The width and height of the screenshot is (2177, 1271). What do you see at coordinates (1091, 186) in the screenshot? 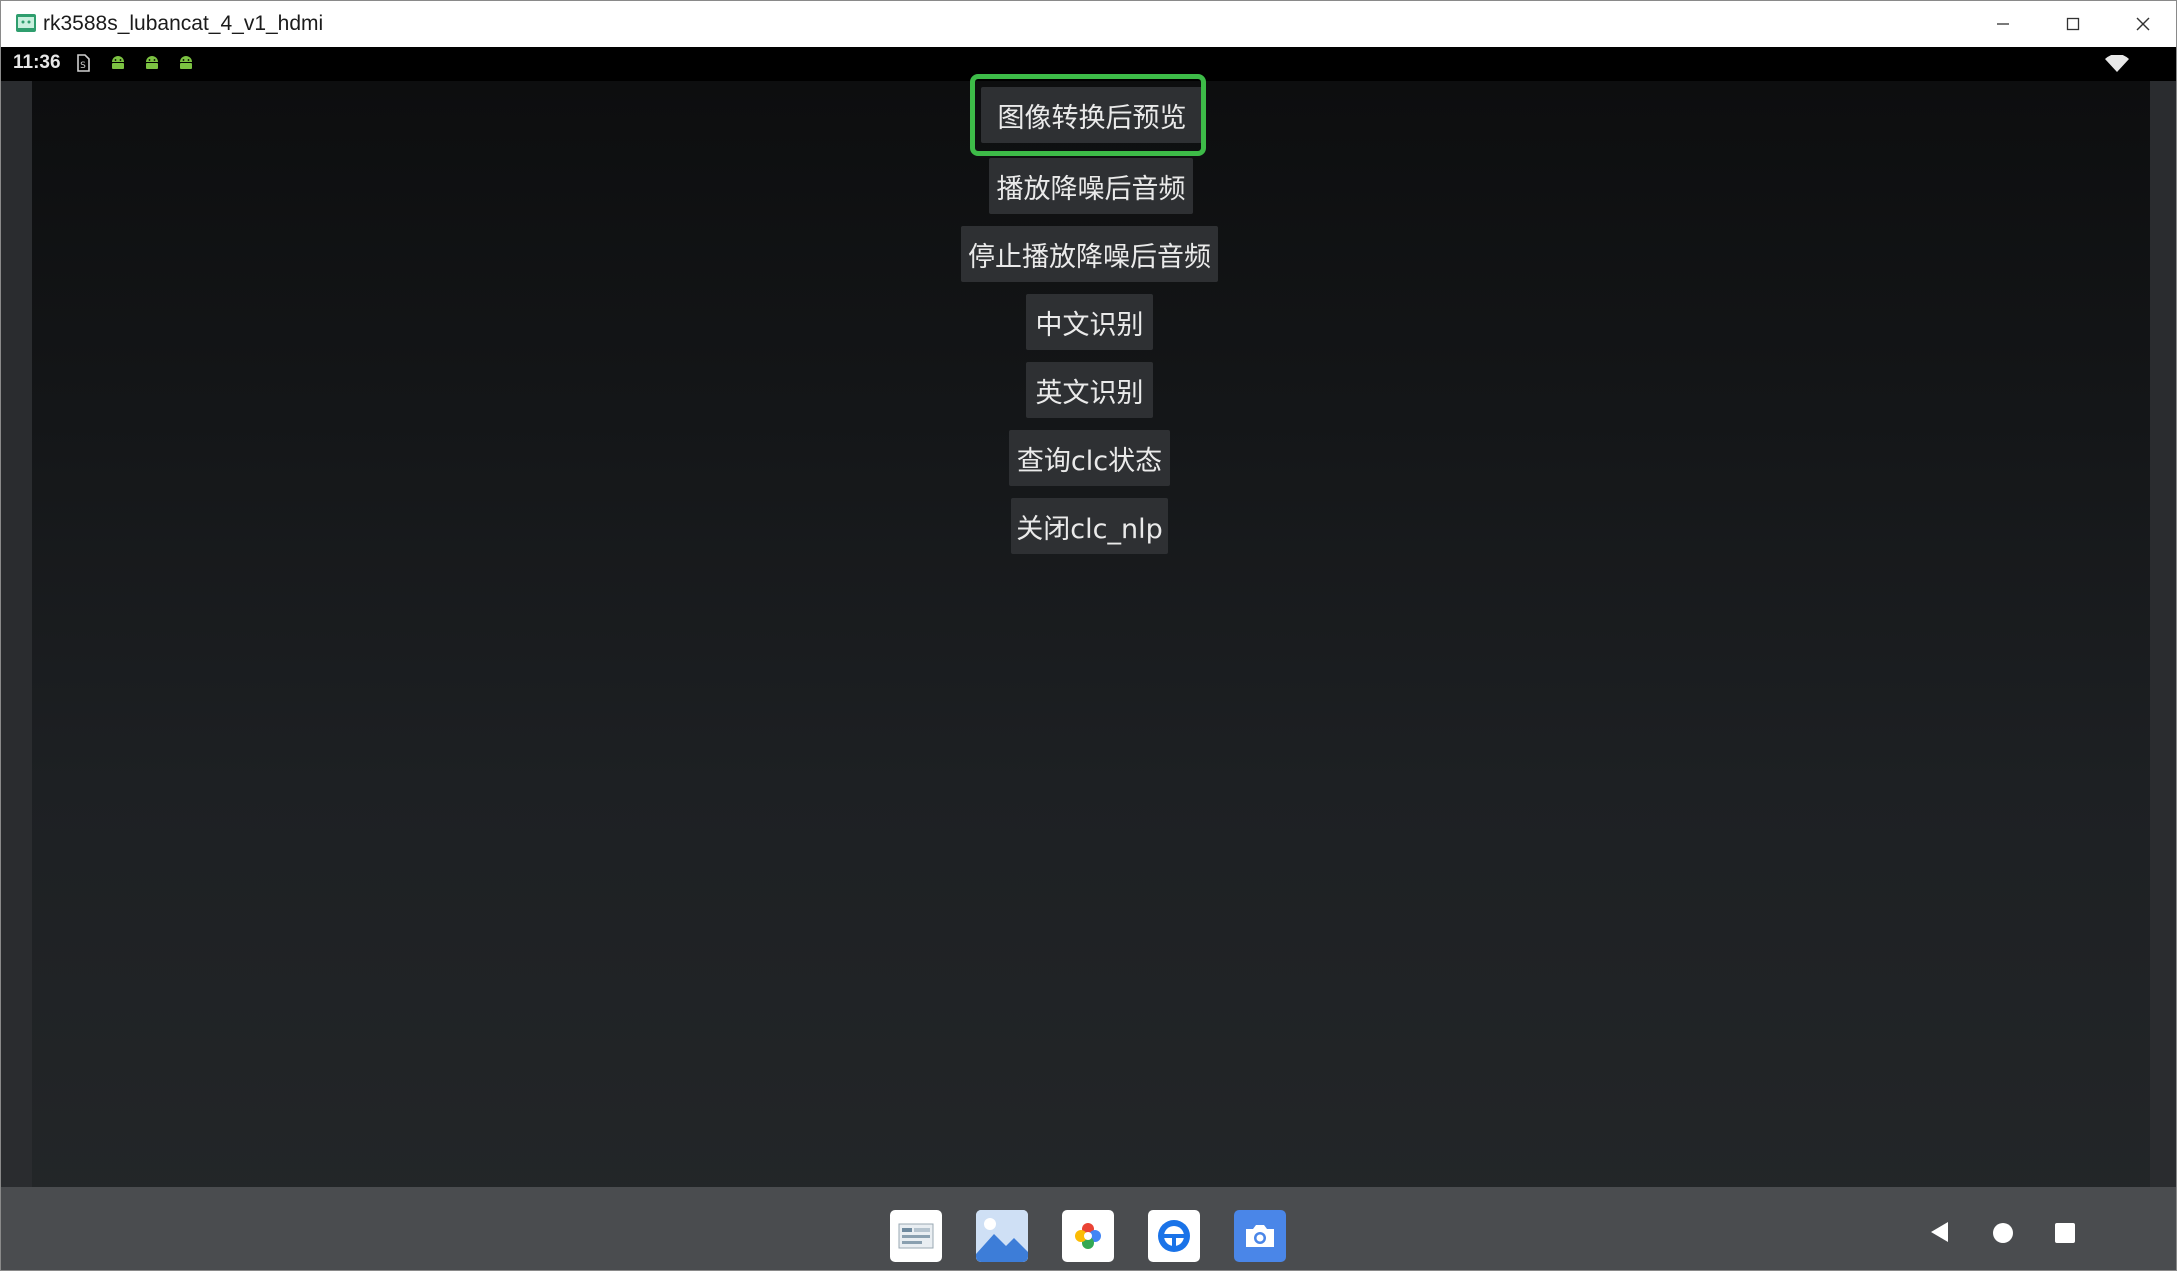
I see `play-denoised-audio-button: 播放降噪后音频` at bounding box center [1091, 186].